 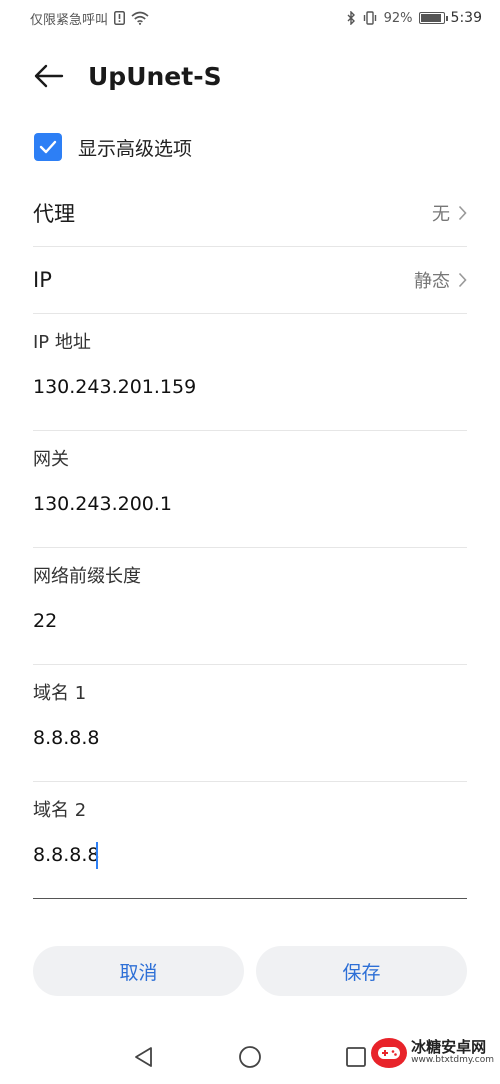 I want to click on advanced-option-label: 显示高级选项, so click(x=135, y=148).